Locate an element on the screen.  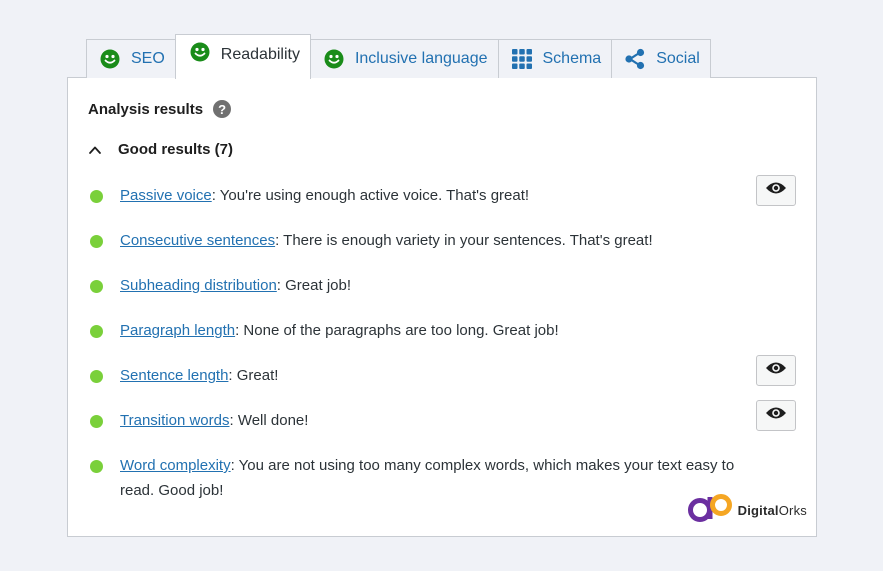
digitalorks-watermark: DigitalOrks is located at coordinates (747, 510).